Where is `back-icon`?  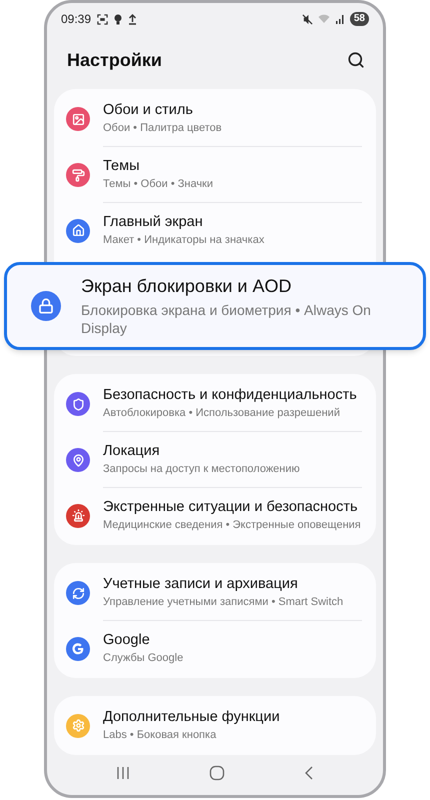
back-icon is located at coordinates (309, 773).